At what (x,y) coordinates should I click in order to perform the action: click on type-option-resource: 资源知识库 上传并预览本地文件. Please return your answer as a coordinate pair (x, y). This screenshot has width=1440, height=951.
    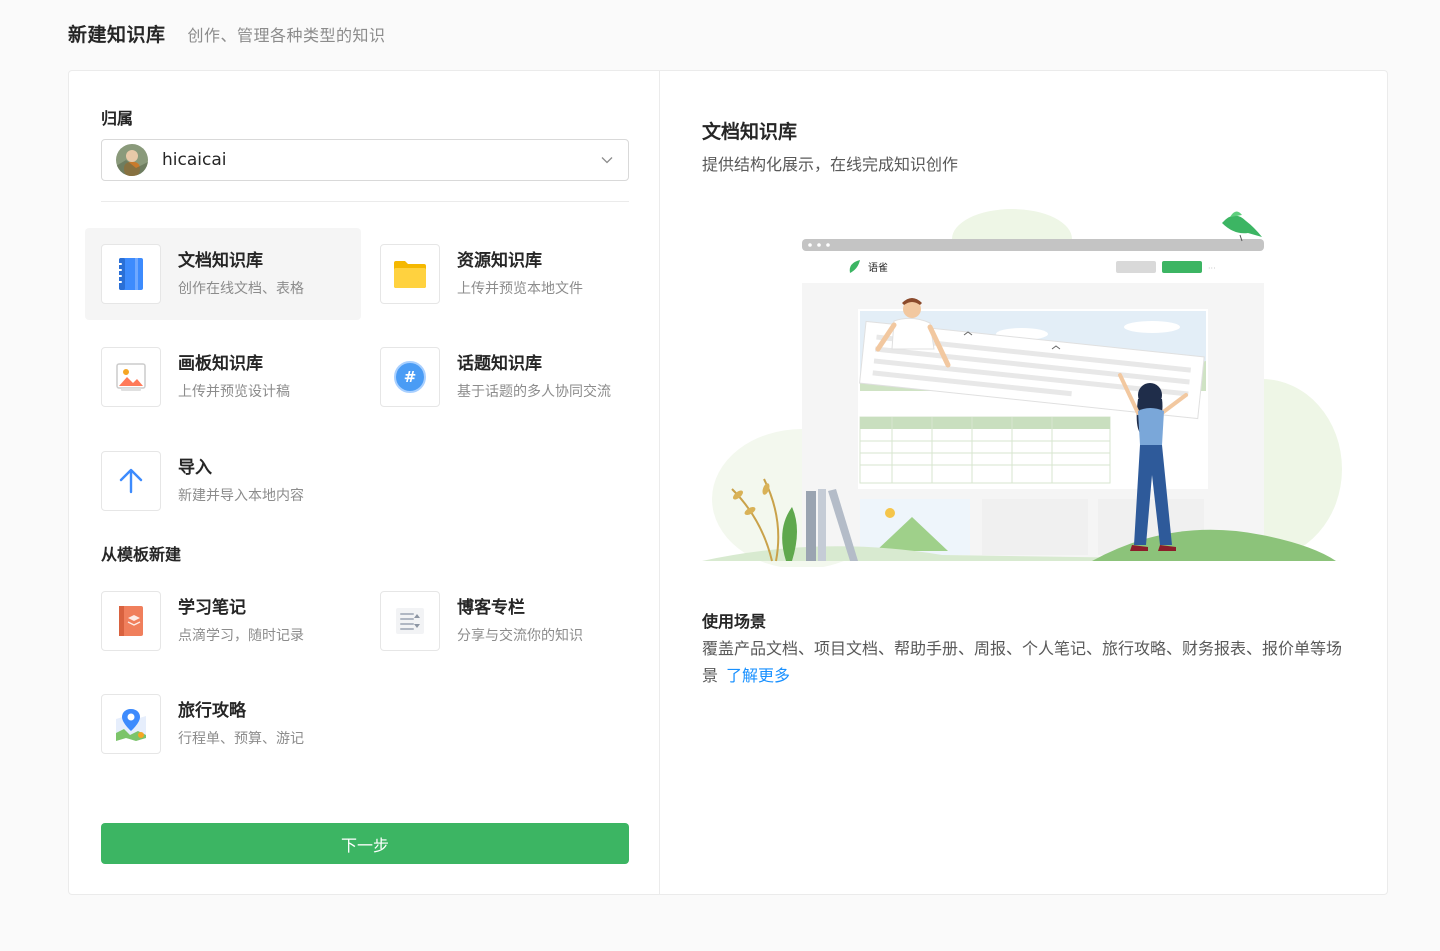
    Looking at the image, I should click on (502, 274).